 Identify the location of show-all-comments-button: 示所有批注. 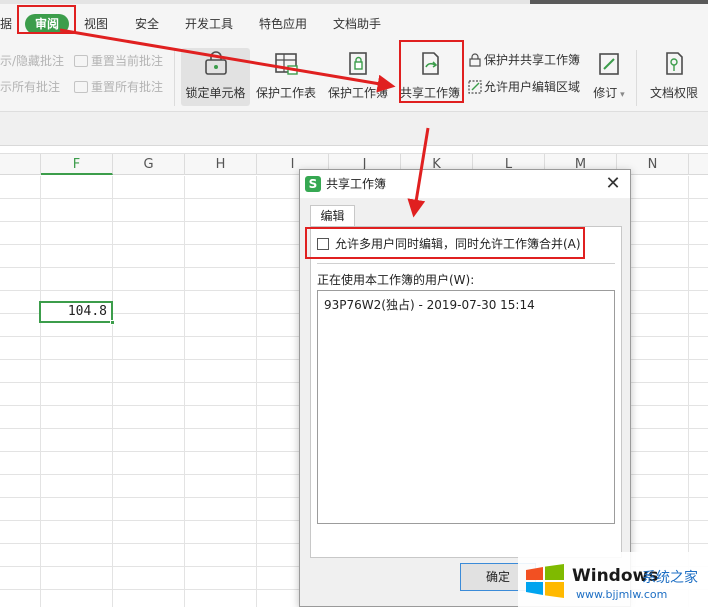
(30, 87).